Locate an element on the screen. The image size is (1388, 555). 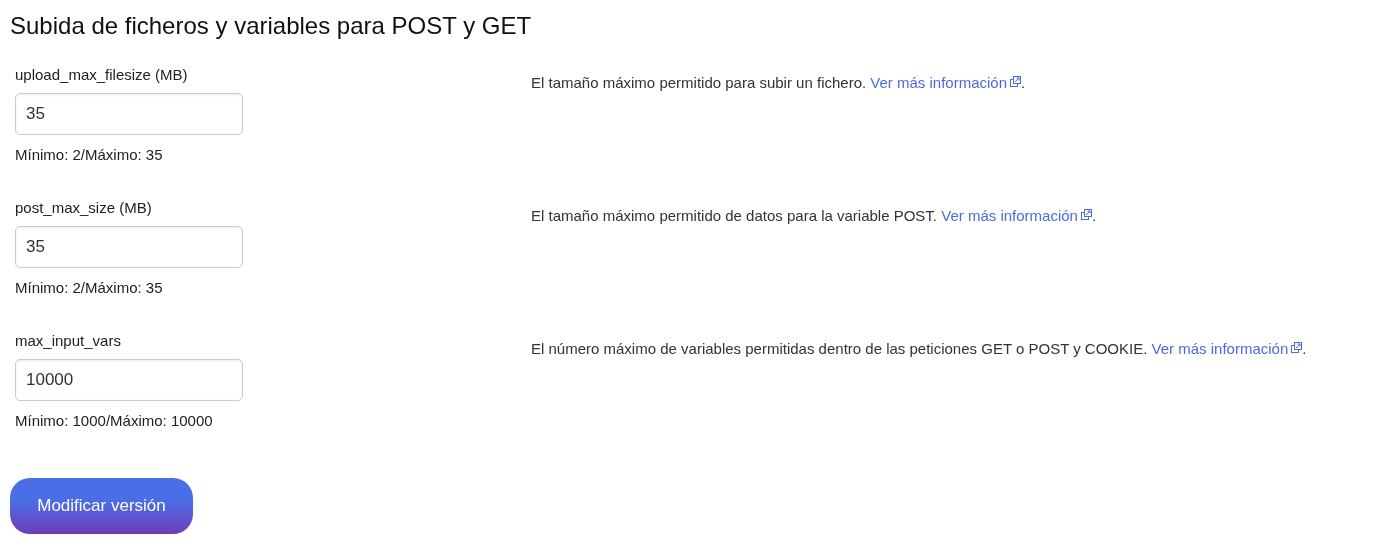
modify-version-button: Modificar versión is located at coordinates (101, 506).